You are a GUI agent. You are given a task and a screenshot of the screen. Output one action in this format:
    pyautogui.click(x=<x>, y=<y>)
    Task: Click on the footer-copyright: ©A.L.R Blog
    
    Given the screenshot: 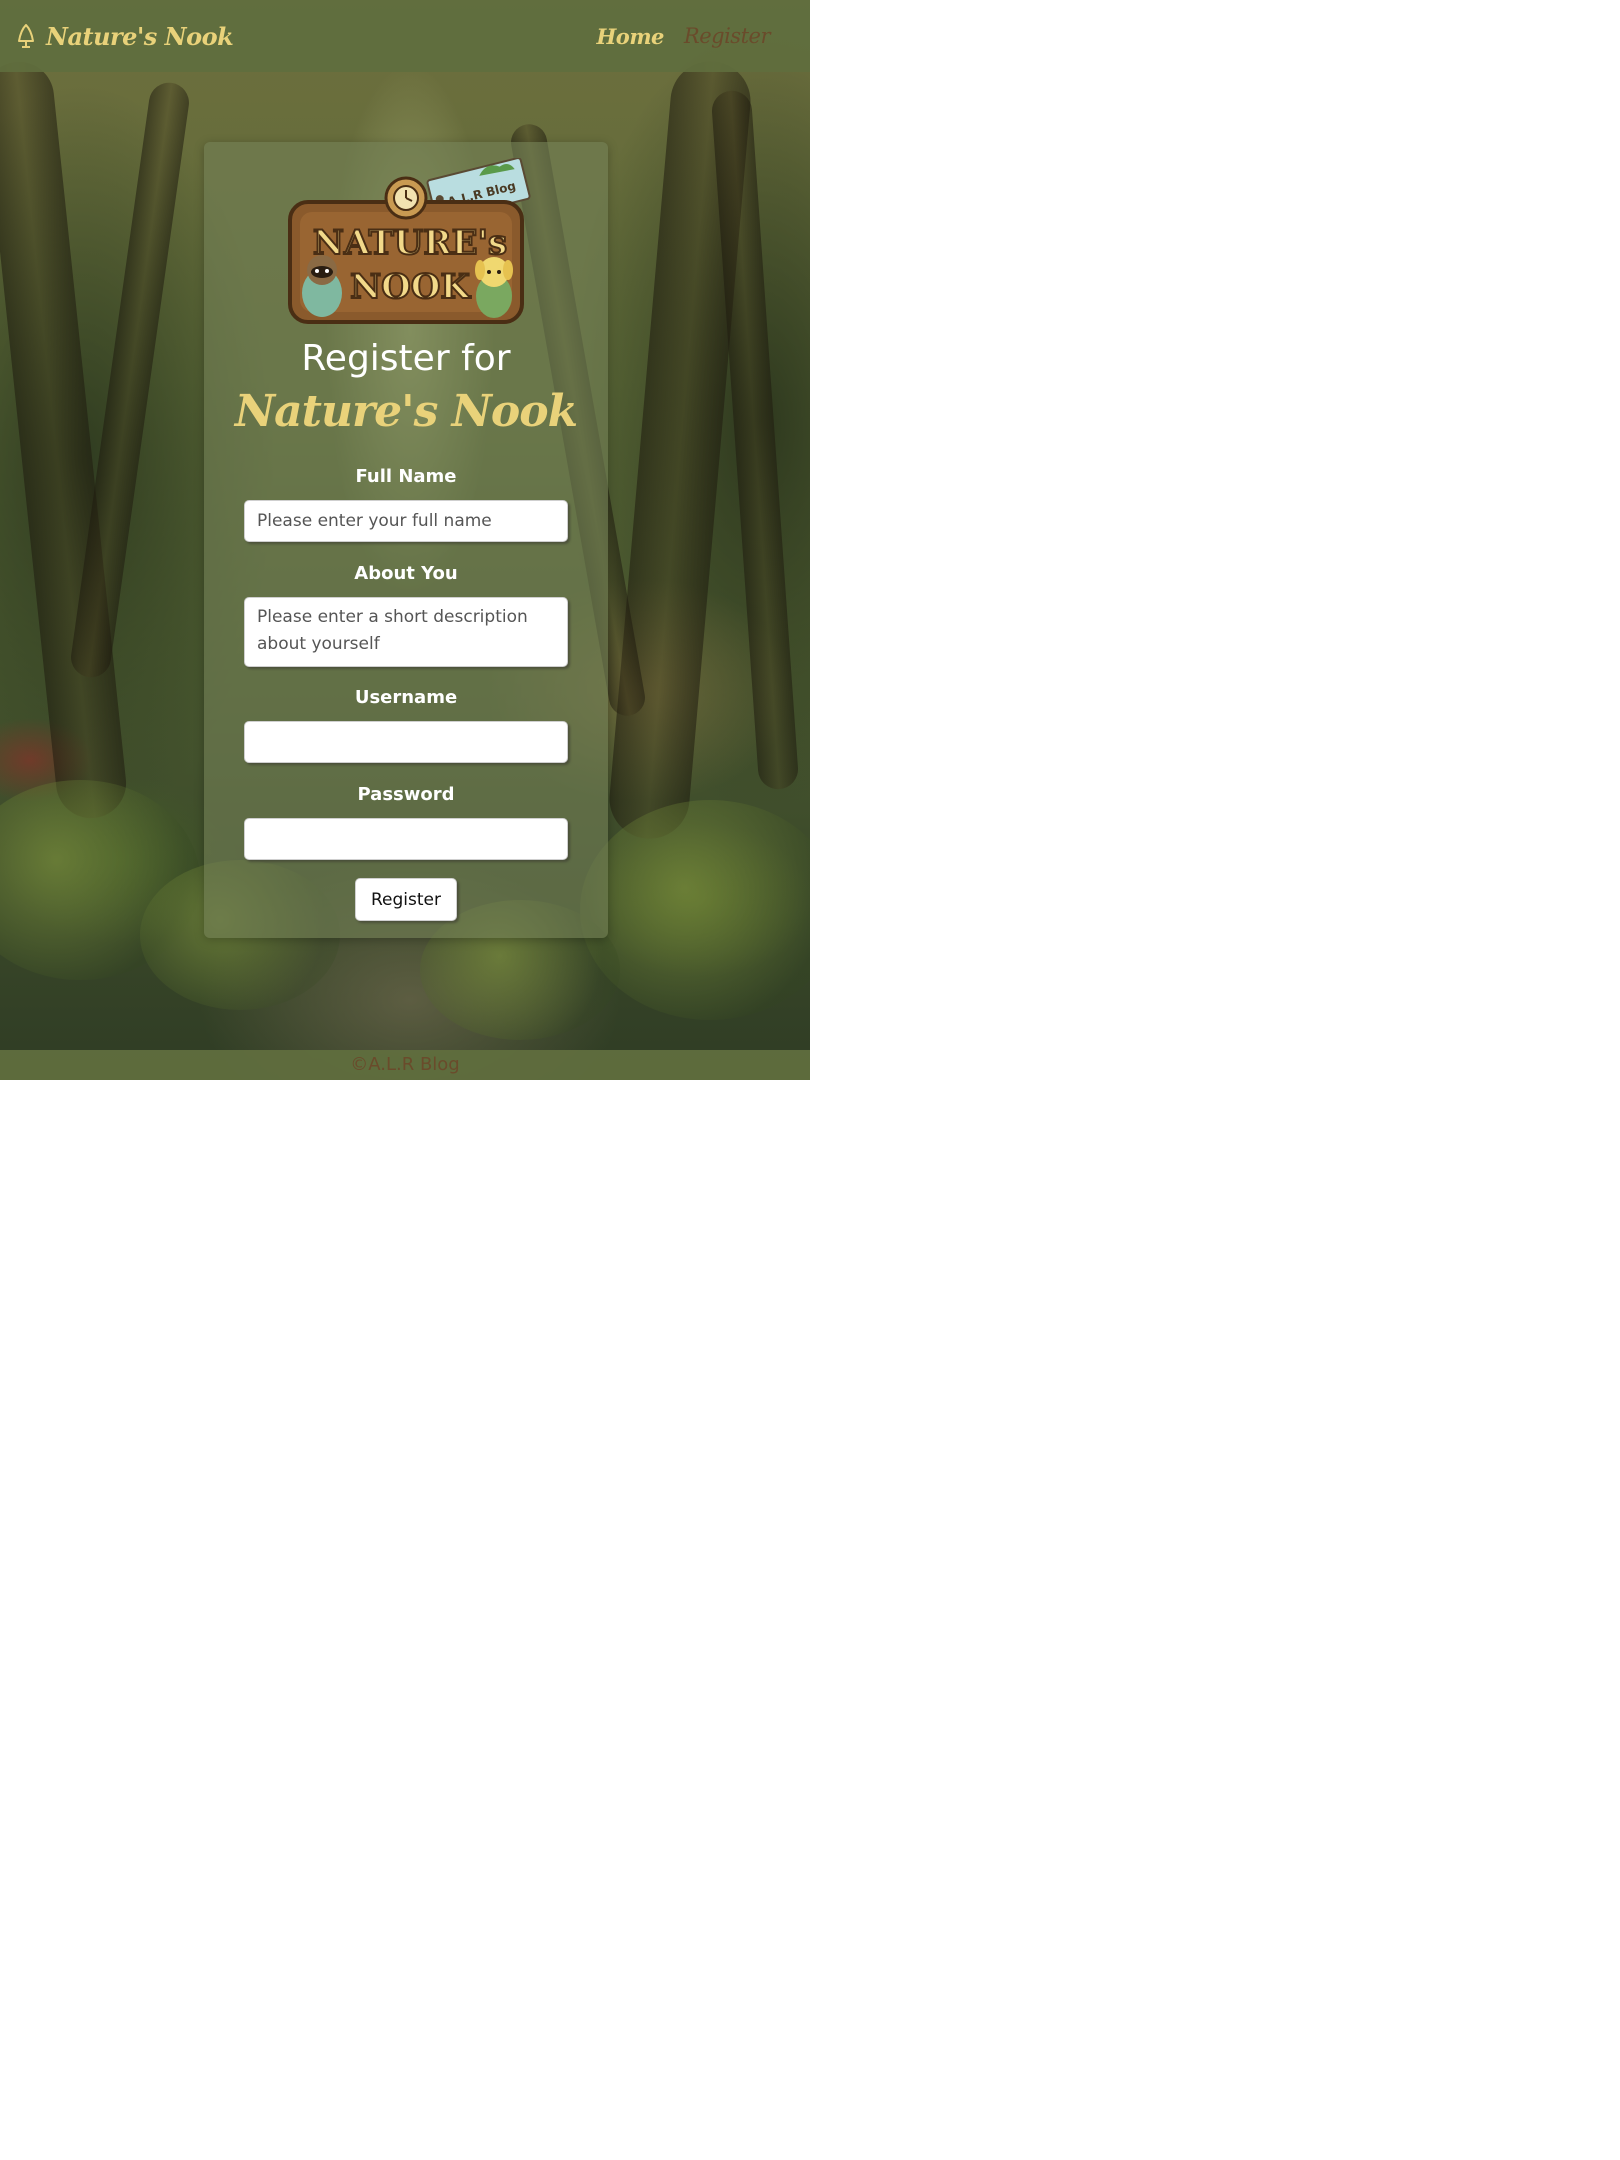 What is the action you would take?
    pyautogui.click(x=405, y=1064)
    